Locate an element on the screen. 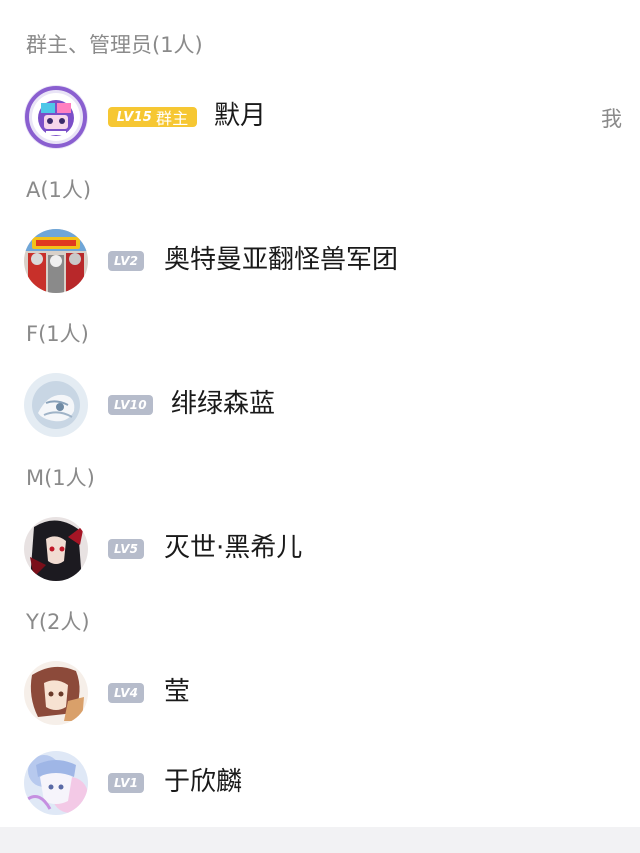 This screenshot has height=853, width=640. member-row: LV1 于欣麟 is located at coordinates (320, 783).